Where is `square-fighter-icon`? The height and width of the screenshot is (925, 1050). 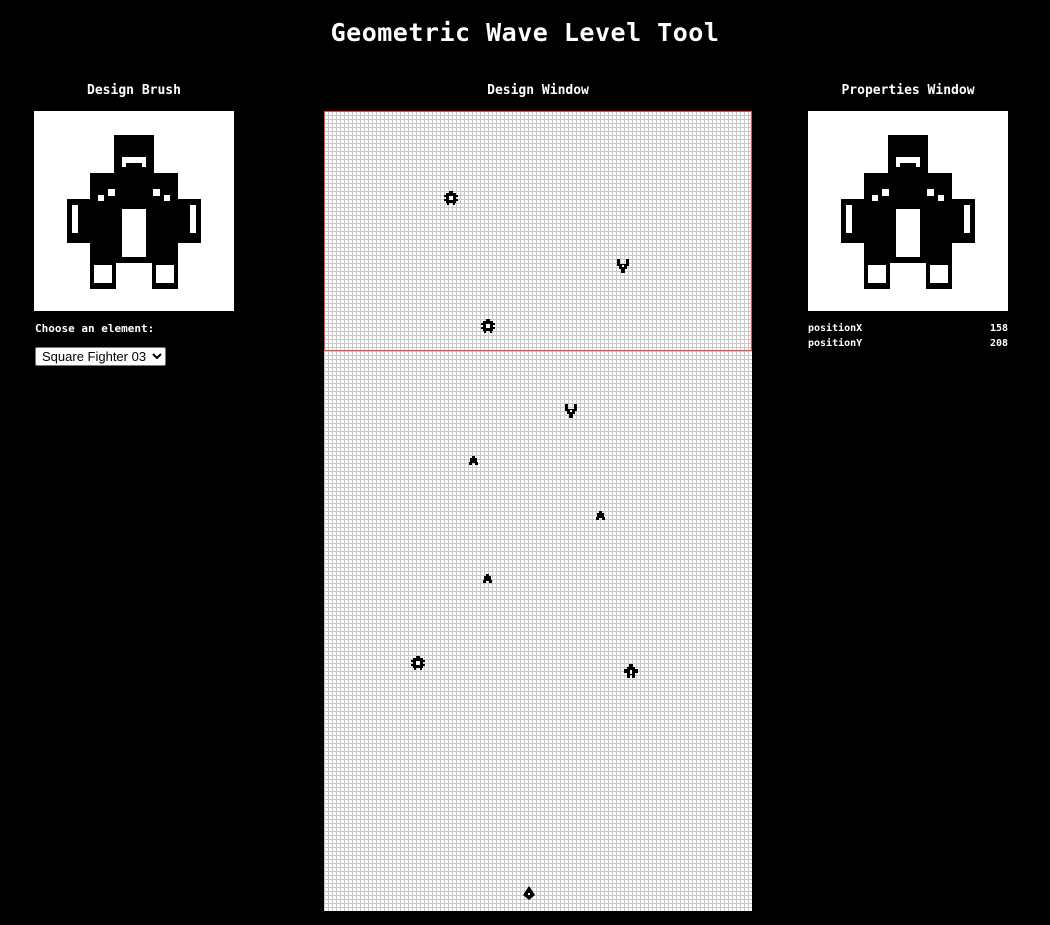
square-fighter-icon is located at coordinates (631, 671).